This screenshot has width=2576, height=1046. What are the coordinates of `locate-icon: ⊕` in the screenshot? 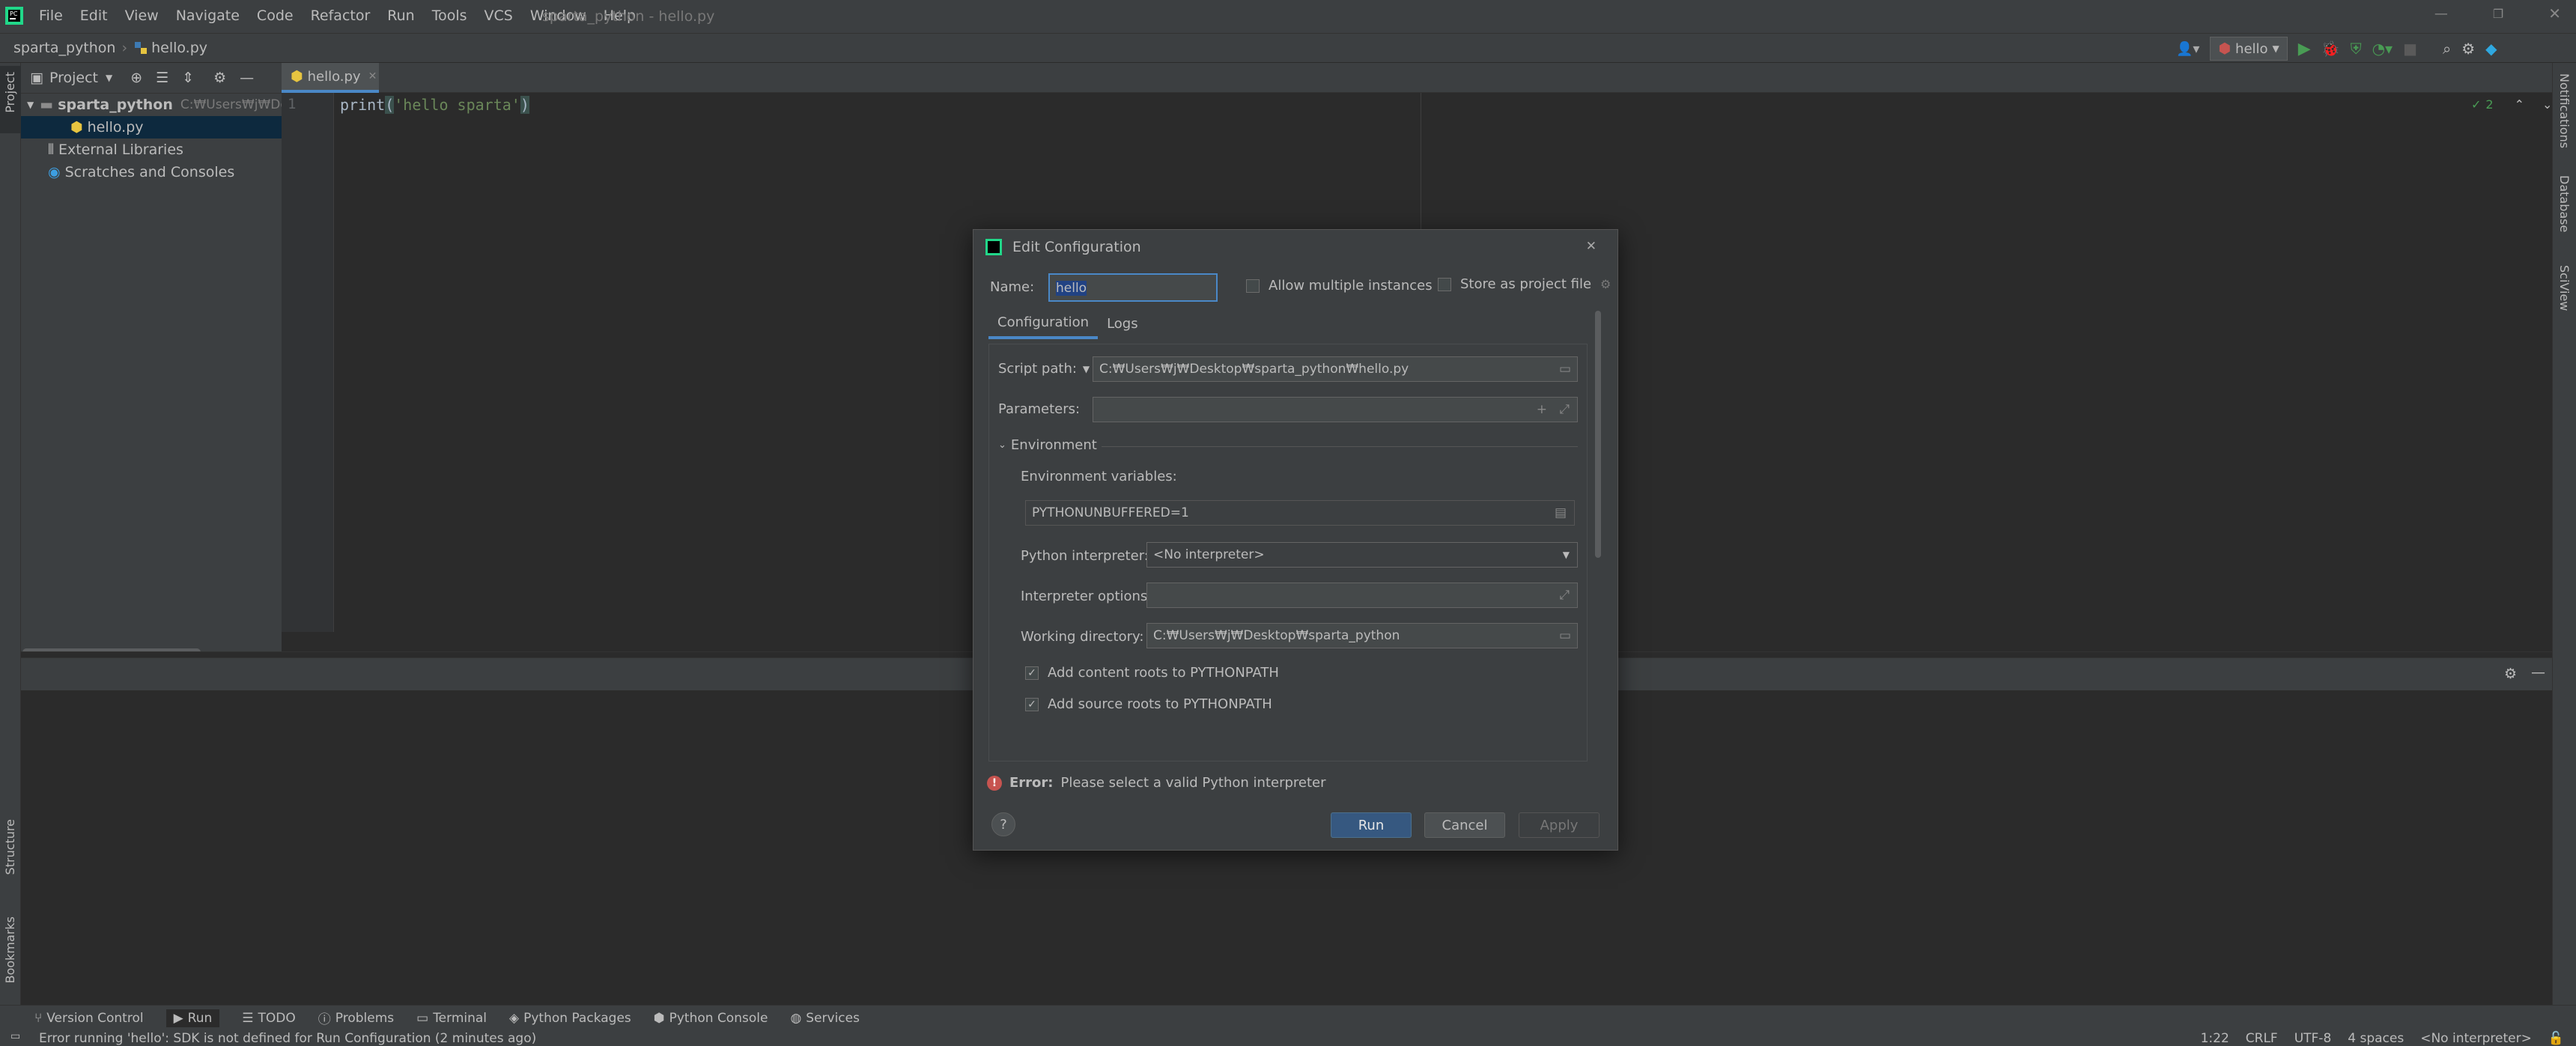 It's located at (136, 78).